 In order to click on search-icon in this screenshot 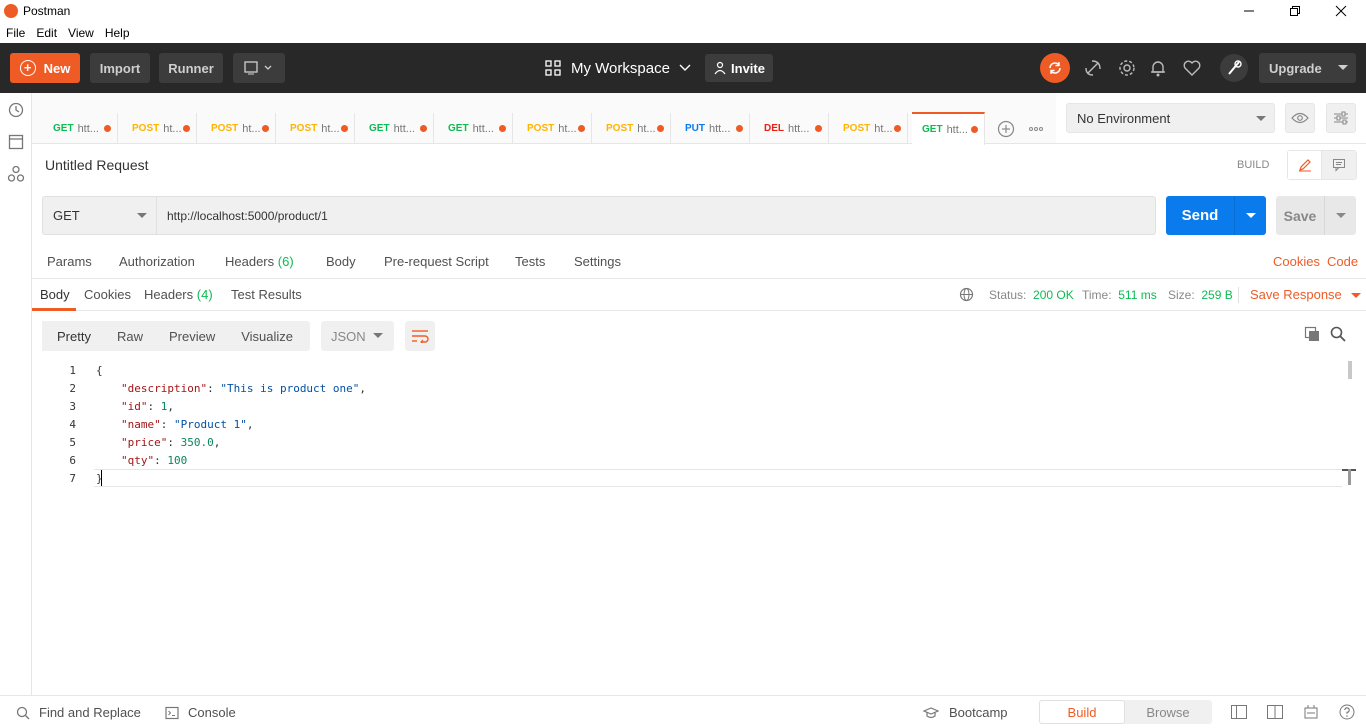, I will do `click(1338, 334)`.